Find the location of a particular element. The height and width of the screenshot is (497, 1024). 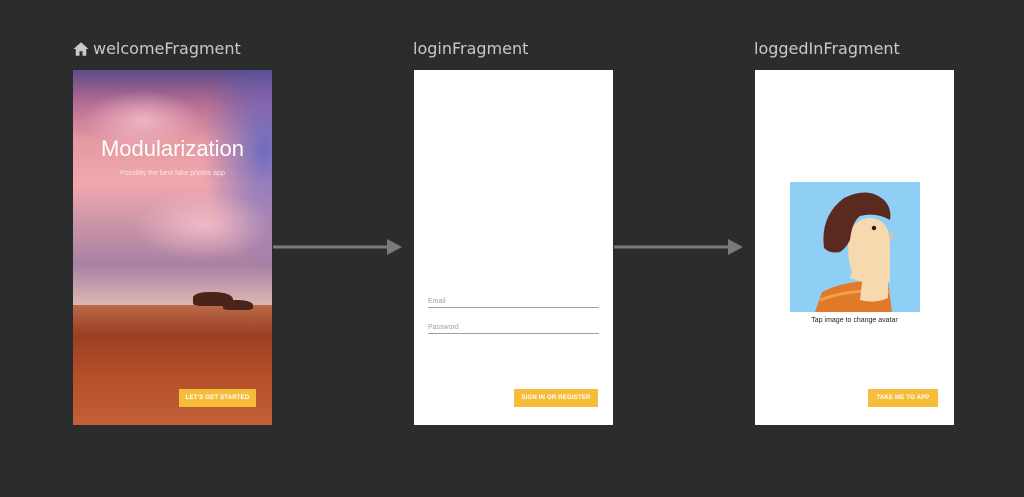

take-me-to-app-button: TAKE ME TO APP is located at coordinates (903, 398).